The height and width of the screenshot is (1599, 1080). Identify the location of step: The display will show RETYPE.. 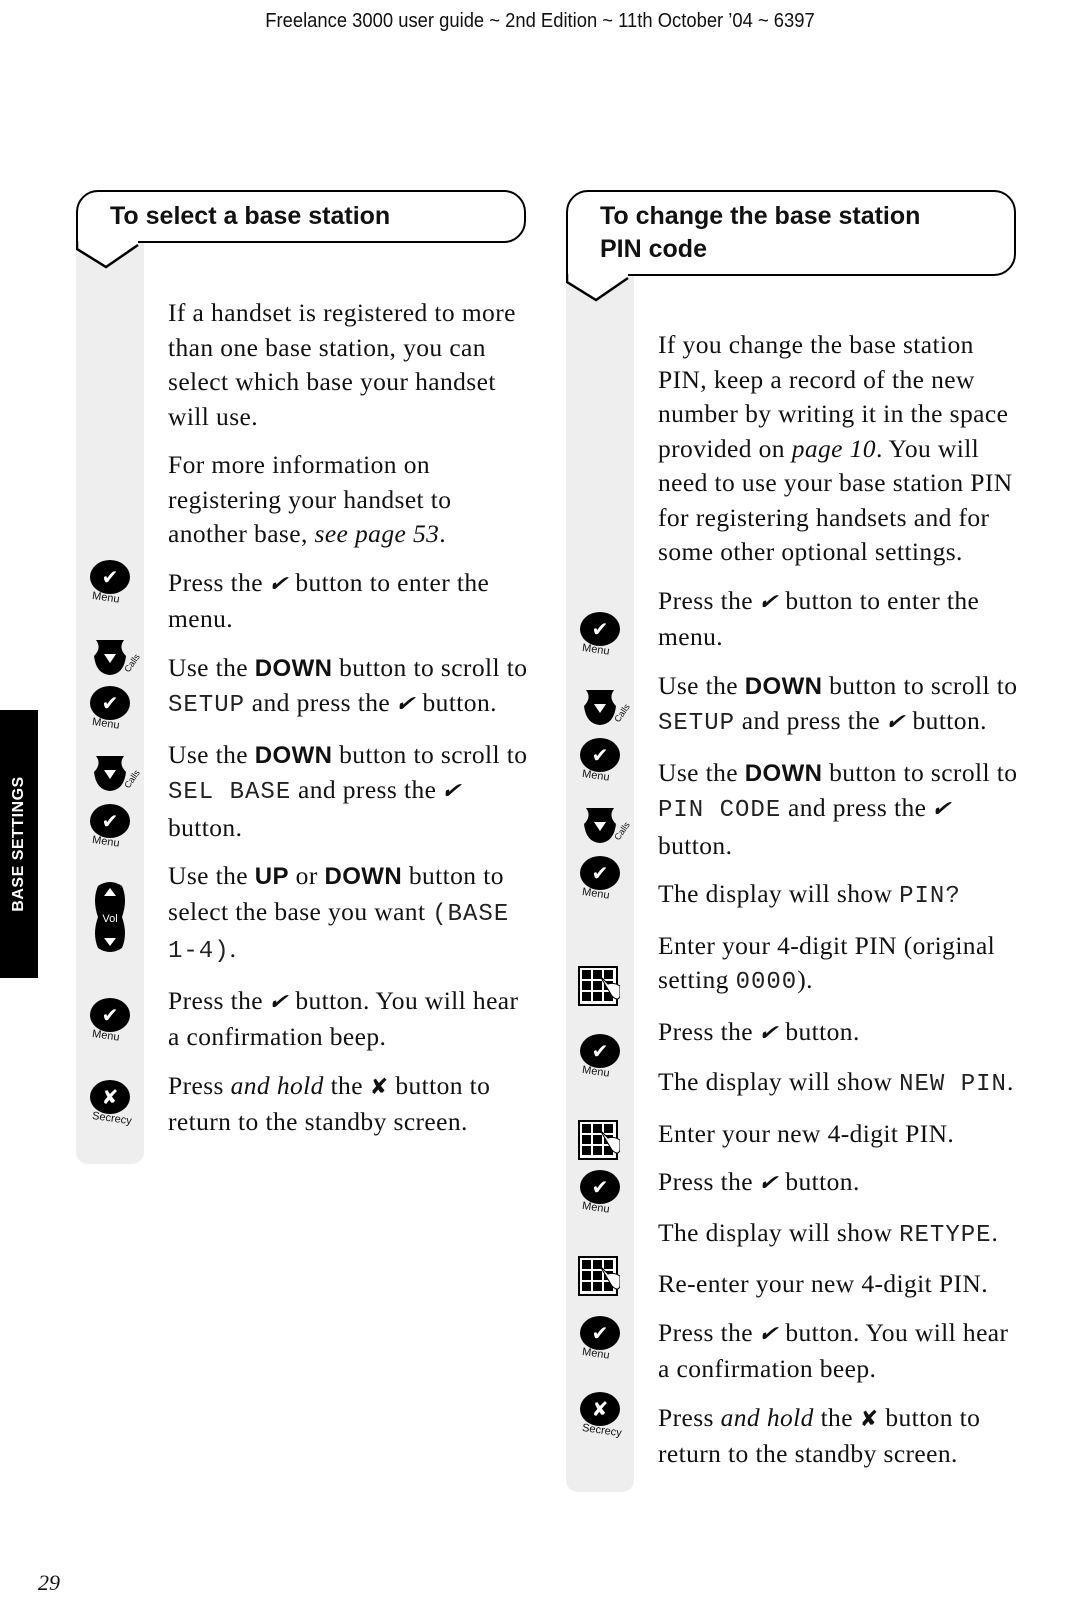
(828, 1233).